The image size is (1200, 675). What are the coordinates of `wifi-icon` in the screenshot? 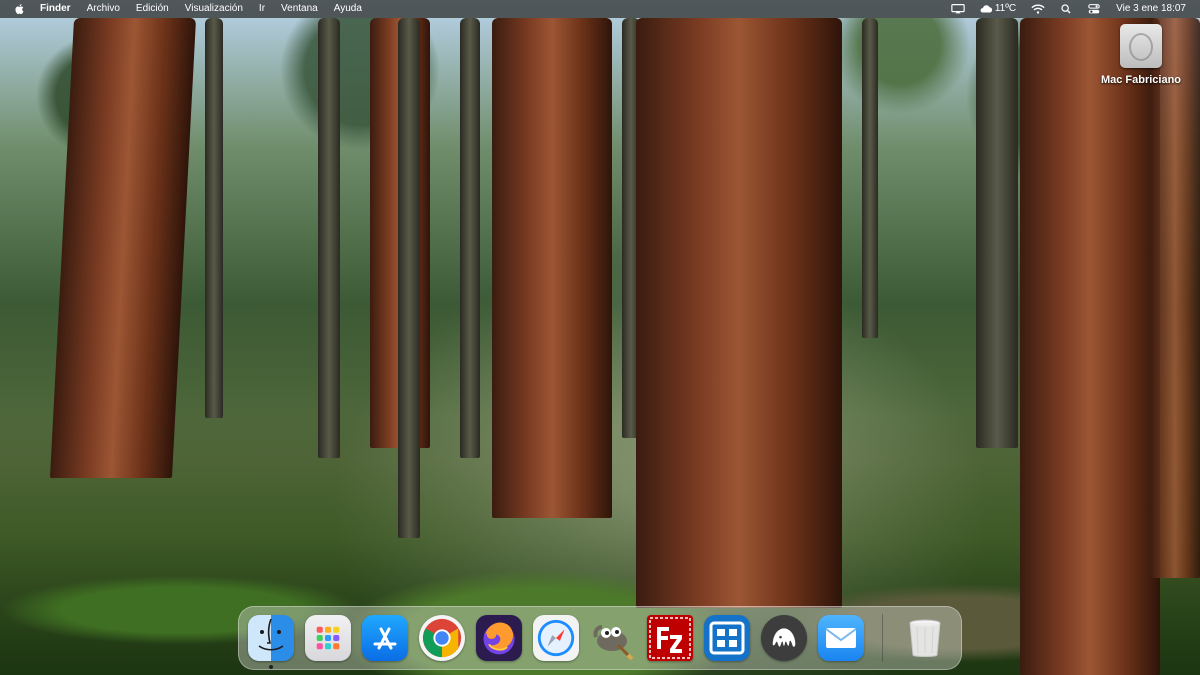 It's located at (1038, 9).